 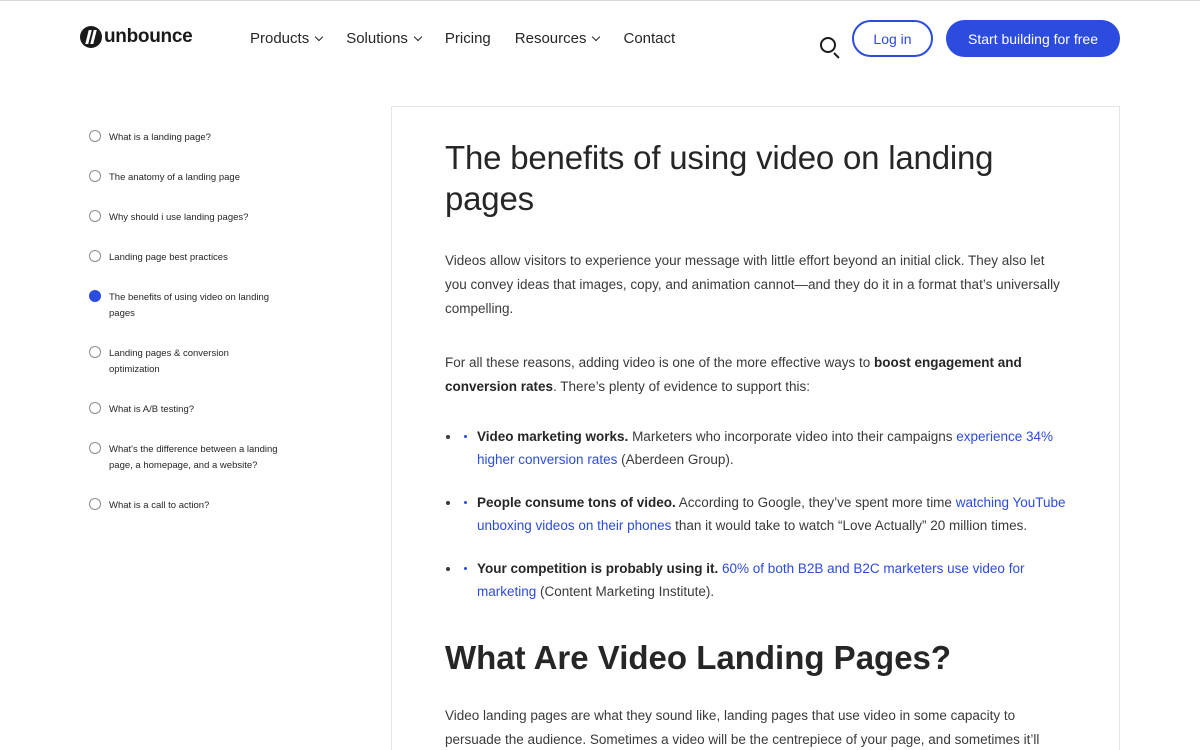 I want to click on nav-item-products: Products, so click(x=287, y=38).